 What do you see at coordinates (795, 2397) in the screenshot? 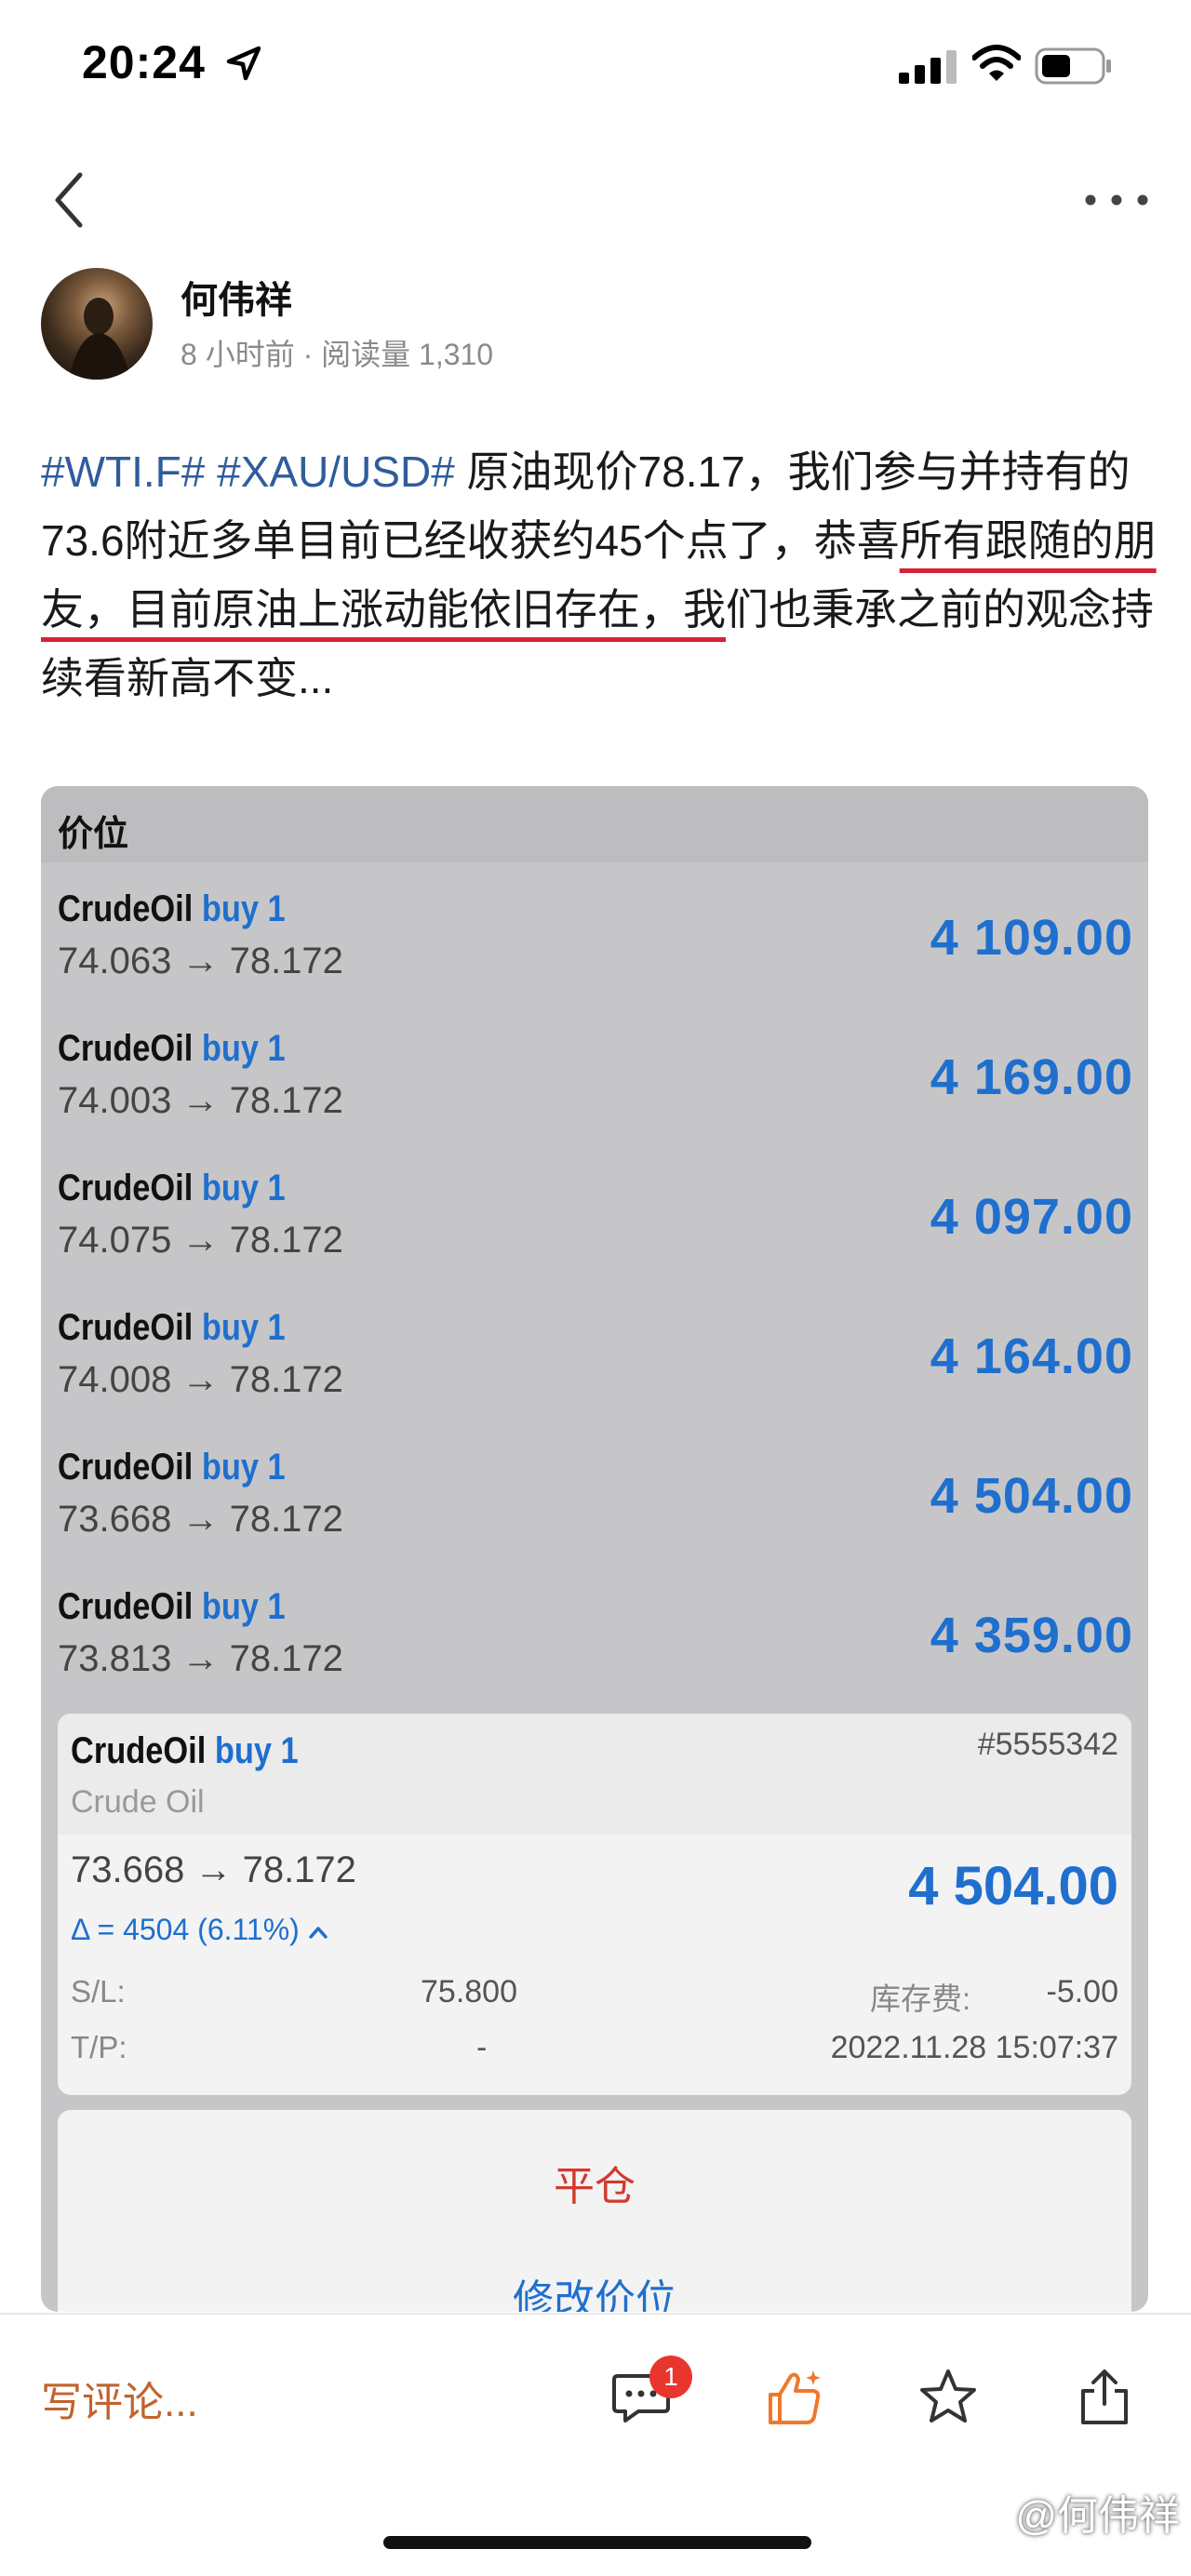
I see `like-icon` at bounding box center [795, 2397].